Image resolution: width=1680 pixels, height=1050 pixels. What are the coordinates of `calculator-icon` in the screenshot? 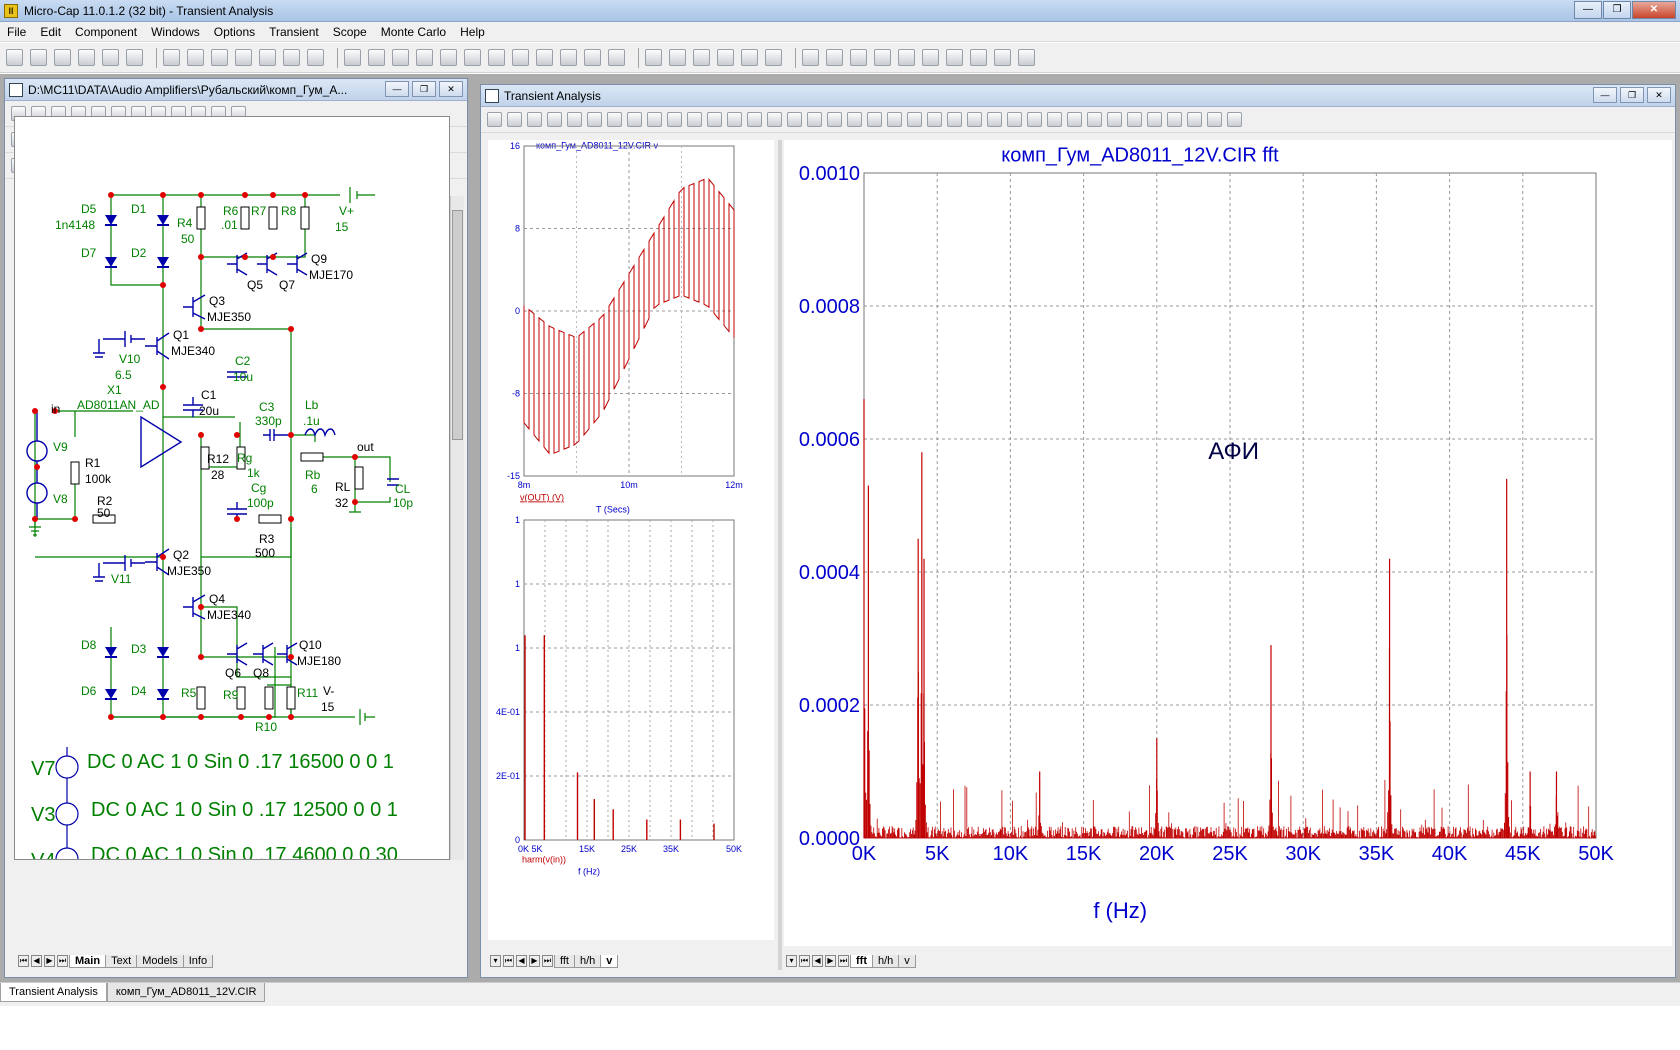 It's located at (773, 57).